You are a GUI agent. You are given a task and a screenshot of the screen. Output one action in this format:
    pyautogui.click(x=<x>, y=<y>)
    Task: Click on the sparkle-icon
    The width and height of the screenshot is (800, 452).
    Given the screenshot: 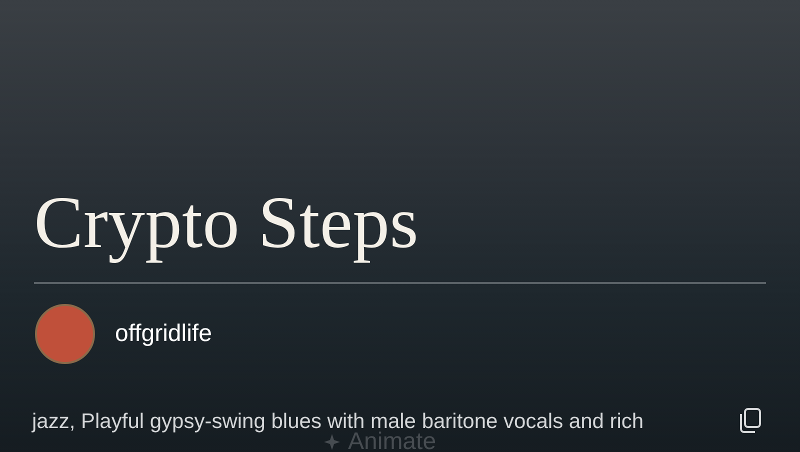 What is the action you would take?
    pyautogui.click(x=332, y=442)
    